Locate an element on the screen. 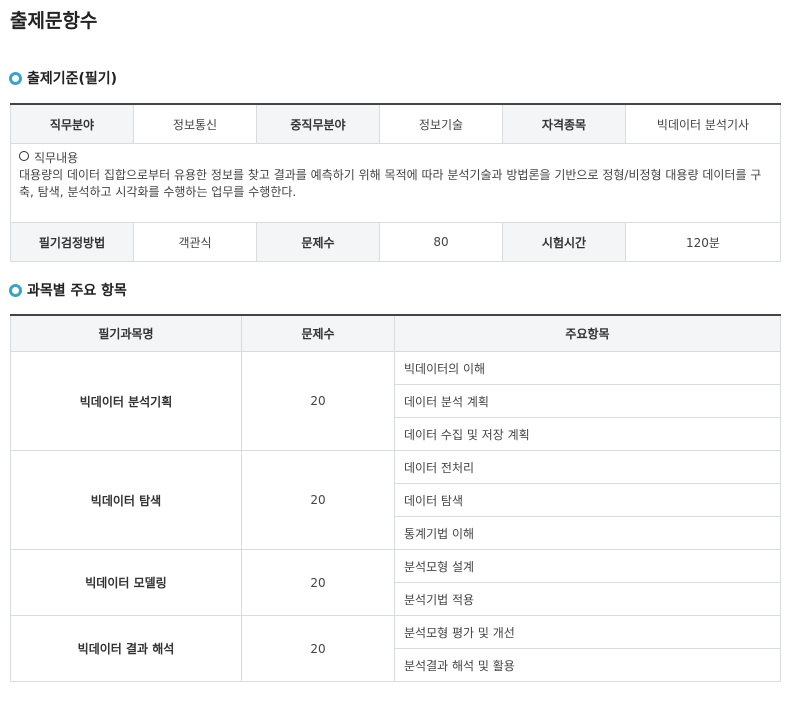 The height and width of the screenshot is (701, 791). subject-name: 빅데이터 탐색 is located at coordinates (126, 500).